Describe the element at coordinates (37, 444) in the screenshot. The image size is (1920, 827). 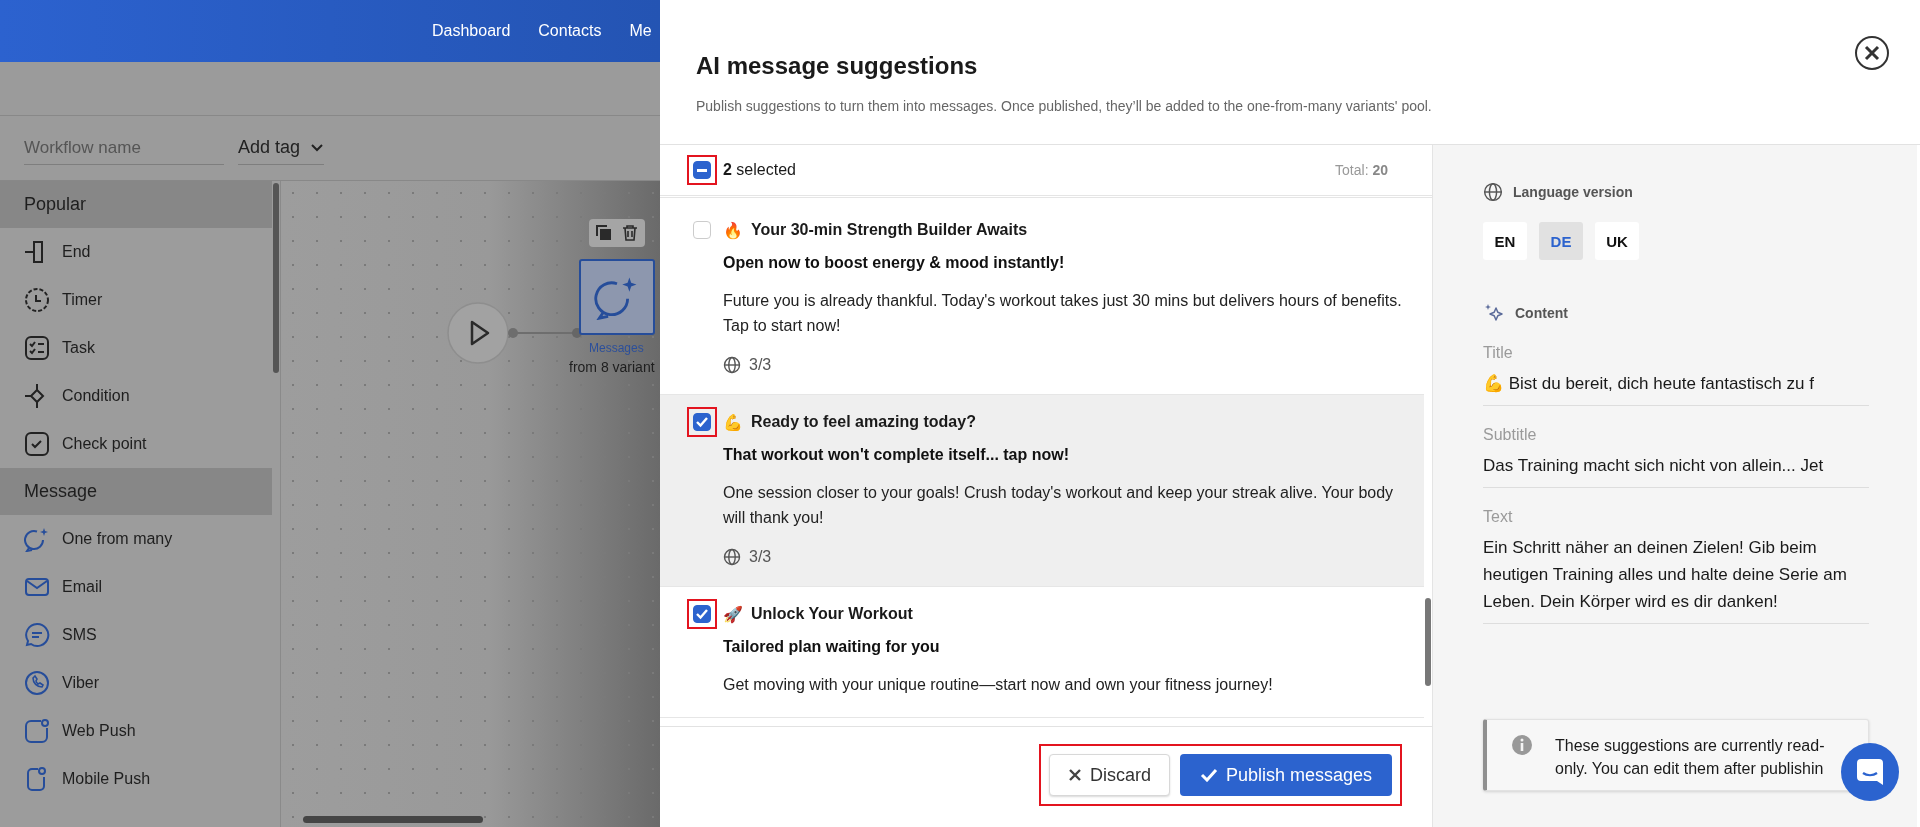
I see `checkbox-icon` at that location.